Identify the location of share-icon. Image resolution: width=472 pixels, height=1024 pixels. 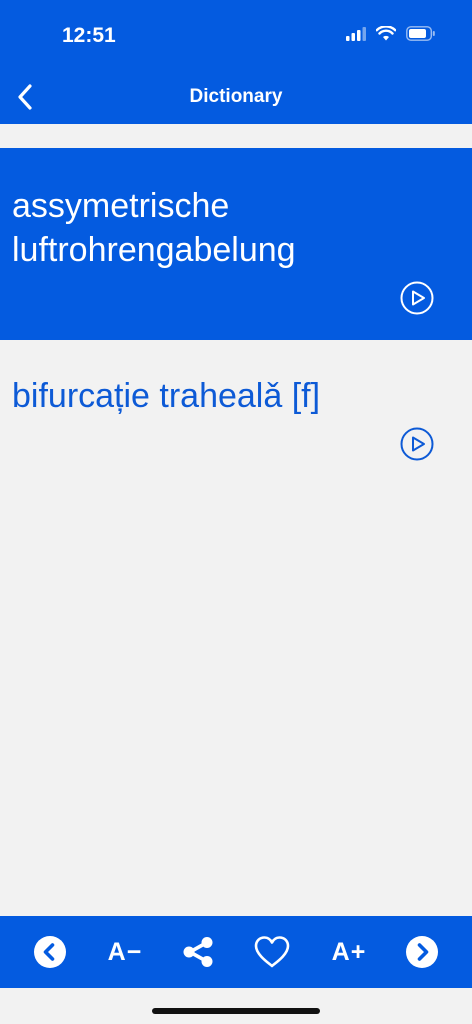
(198, 952).